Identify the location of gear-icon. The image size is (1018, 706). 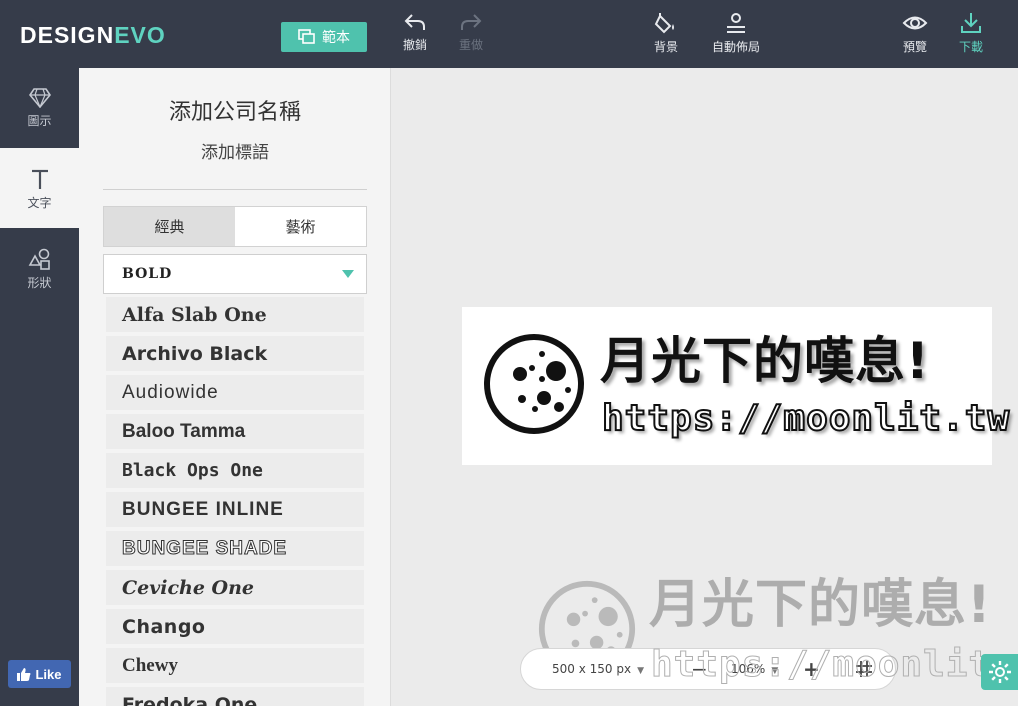
(1000, 672).